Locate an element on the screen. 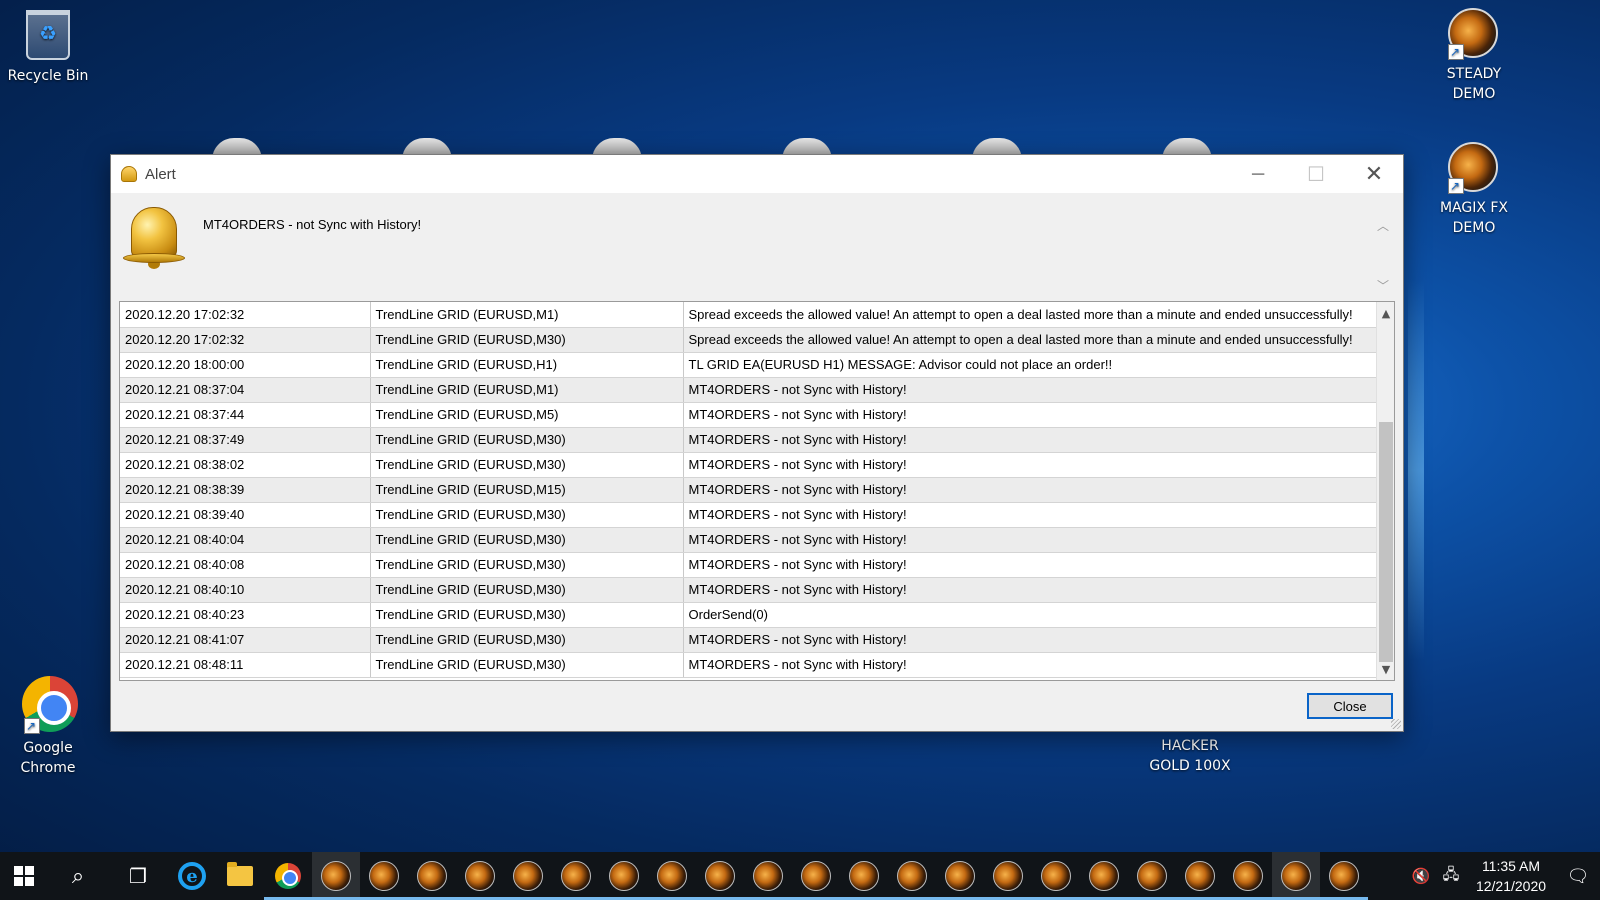  maximize-button: ☐ is located at coordinates (1316, 174).